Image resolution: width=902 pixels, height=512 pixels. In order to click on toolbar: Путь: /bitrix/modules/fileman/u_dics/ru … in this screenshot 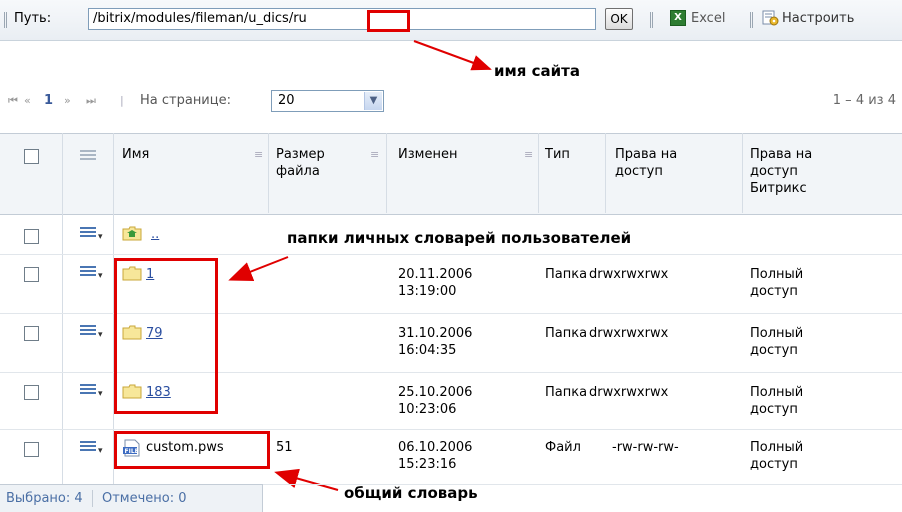, I will do `click(451, 20)`.